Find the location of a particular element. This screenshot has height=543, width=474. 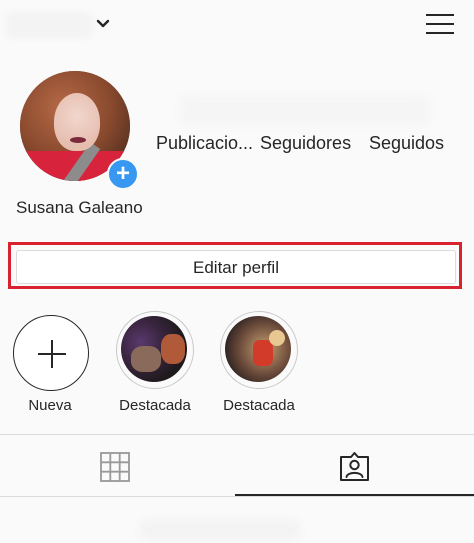

new-highlight-button is located at coordinates (51, 353).